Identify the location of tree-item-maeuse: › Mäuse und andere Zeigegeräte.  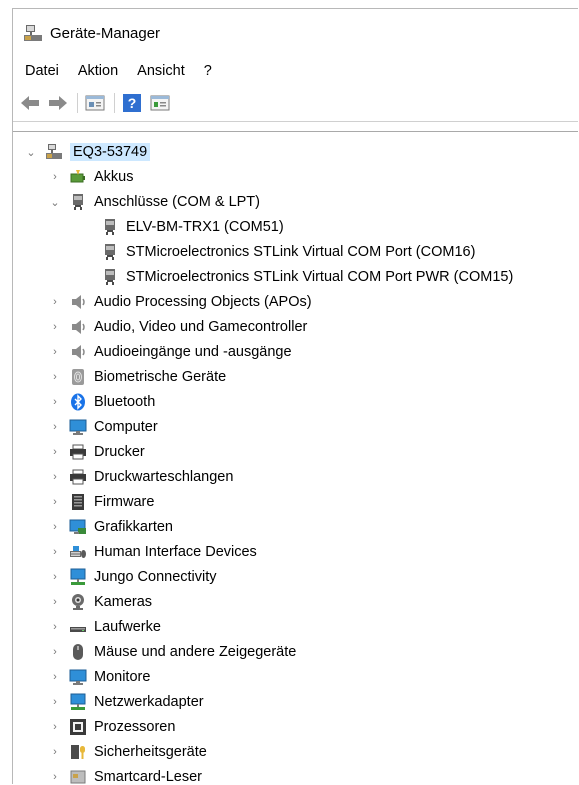
(172, 652).